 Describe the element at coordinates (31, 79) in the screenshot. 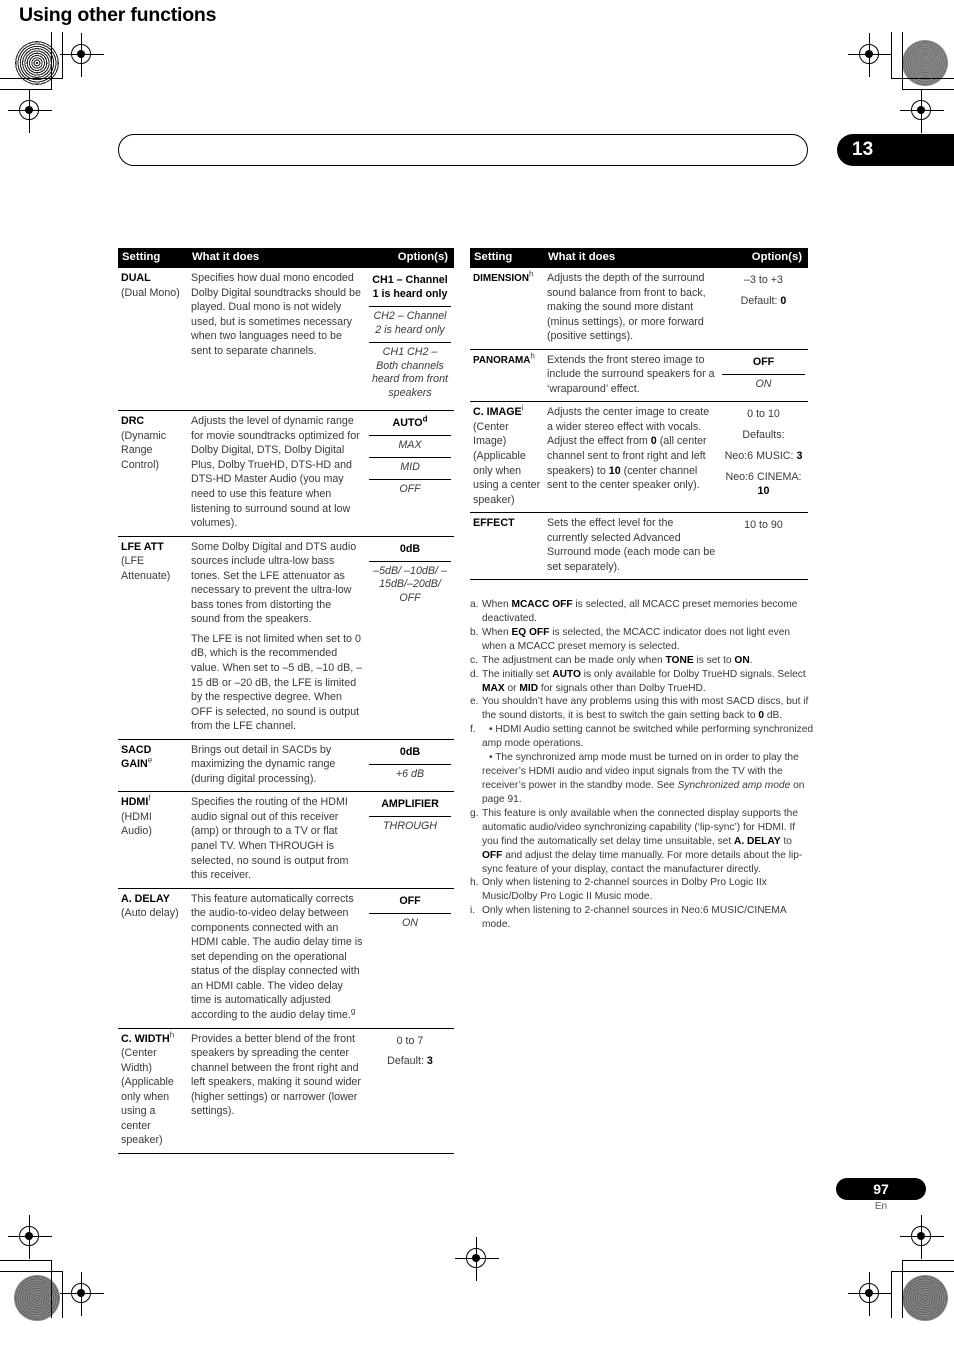

I see `crop-line-tl-h1` at that location.